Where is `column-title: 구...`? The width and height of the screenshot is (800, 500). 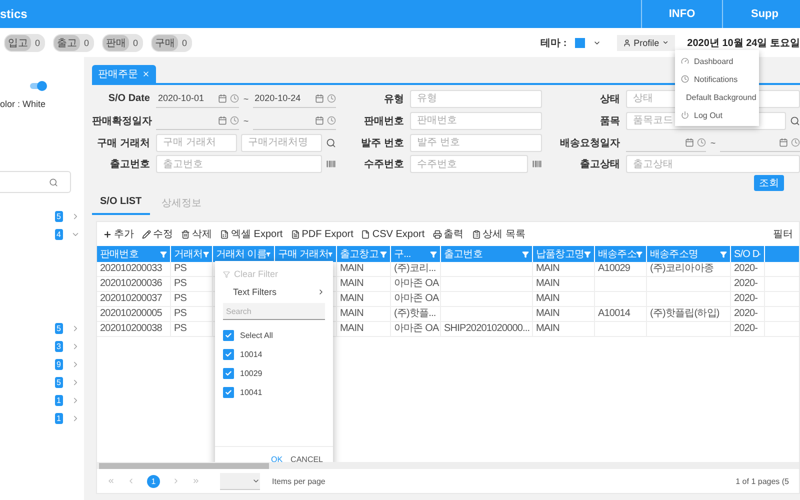
column-title: 구... is located at coordinates (402, 254).